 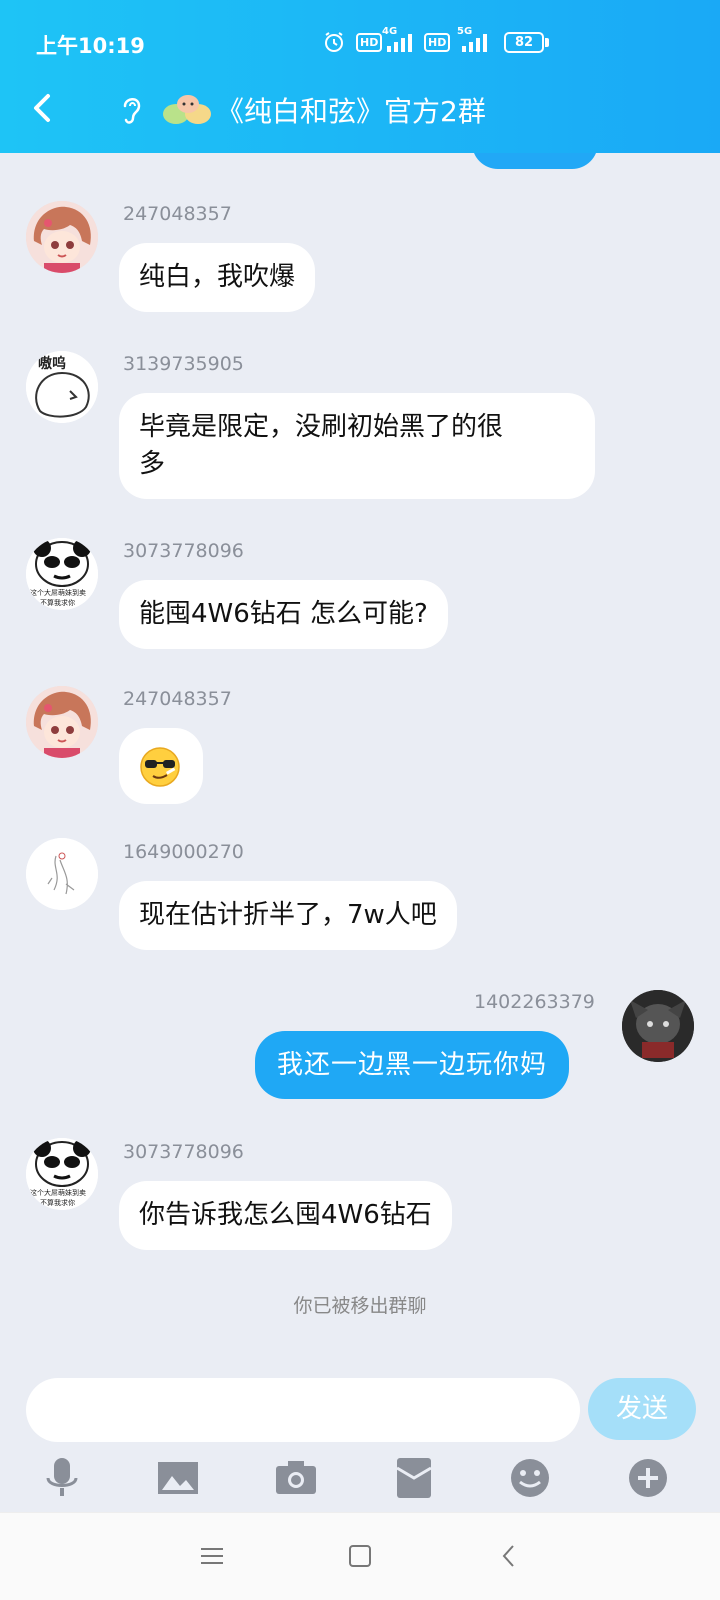 What do you see at coordinates (212, 1556) in the screenshot?
I see `menu-icon` at bounding box center [212, 1556].